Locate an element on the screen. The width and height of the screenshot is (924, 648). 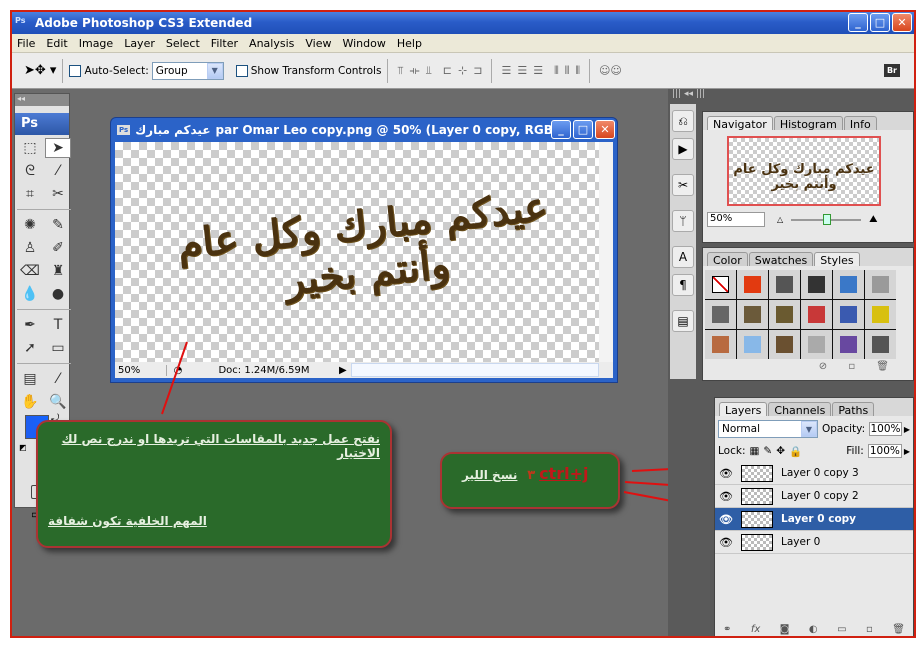
align-hcenter-icon: ⊹ is located at coordinates (462, 70).